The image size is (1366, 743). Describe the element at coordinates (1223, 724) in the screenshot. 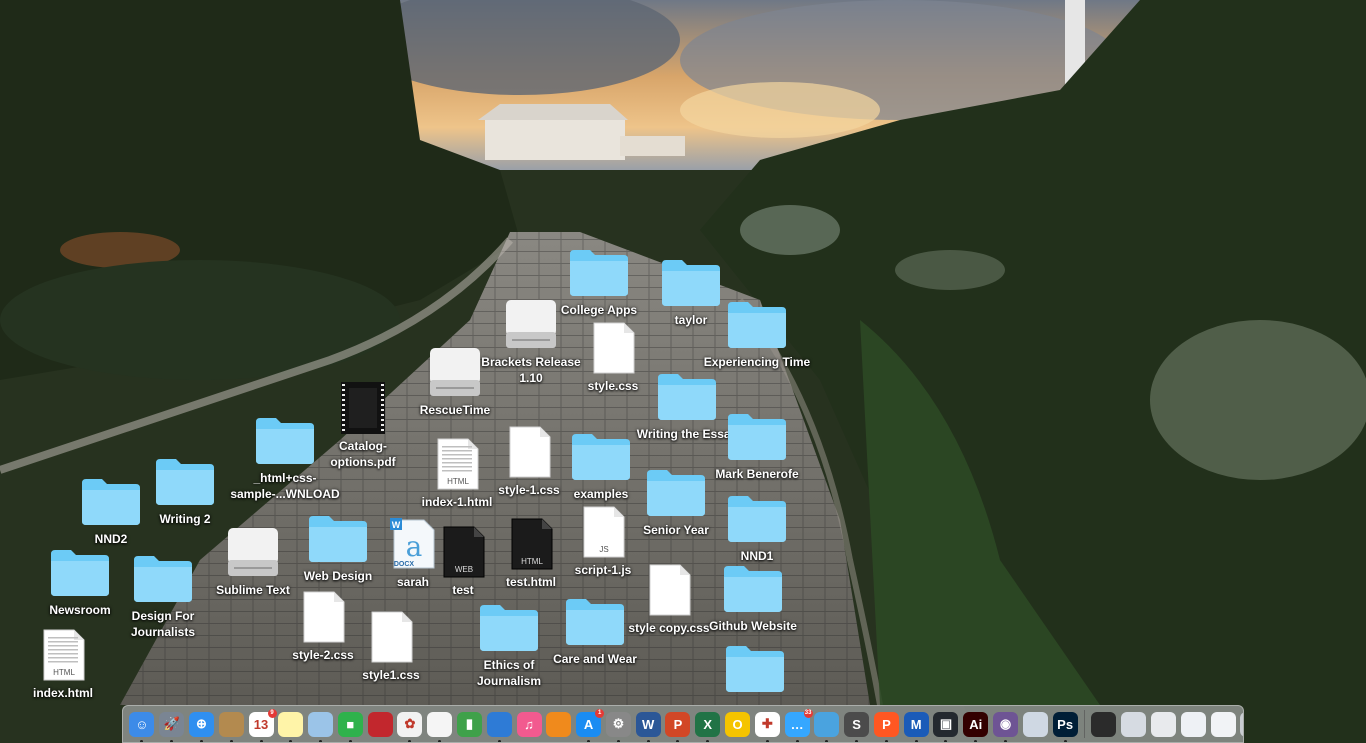

I see `dock-screenshot-4-icon` at that location.